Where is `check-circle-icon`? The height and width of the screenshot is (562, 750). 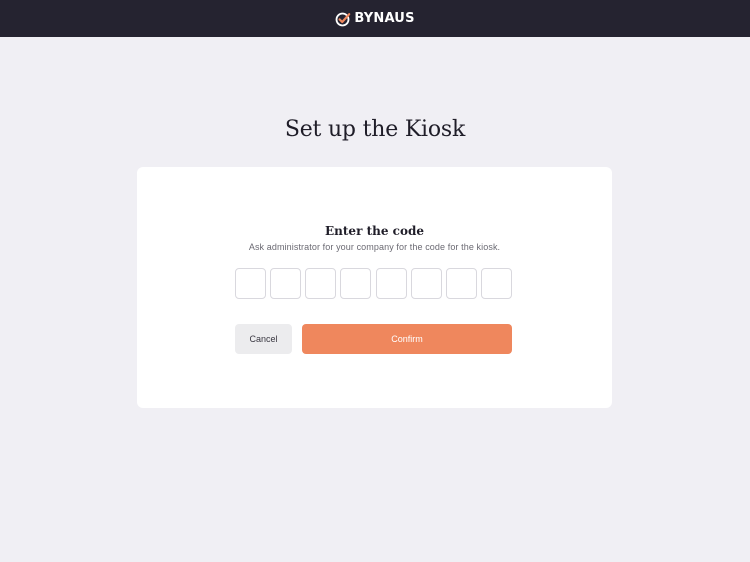 check-circle-icon is located at coordinates (343, 19).